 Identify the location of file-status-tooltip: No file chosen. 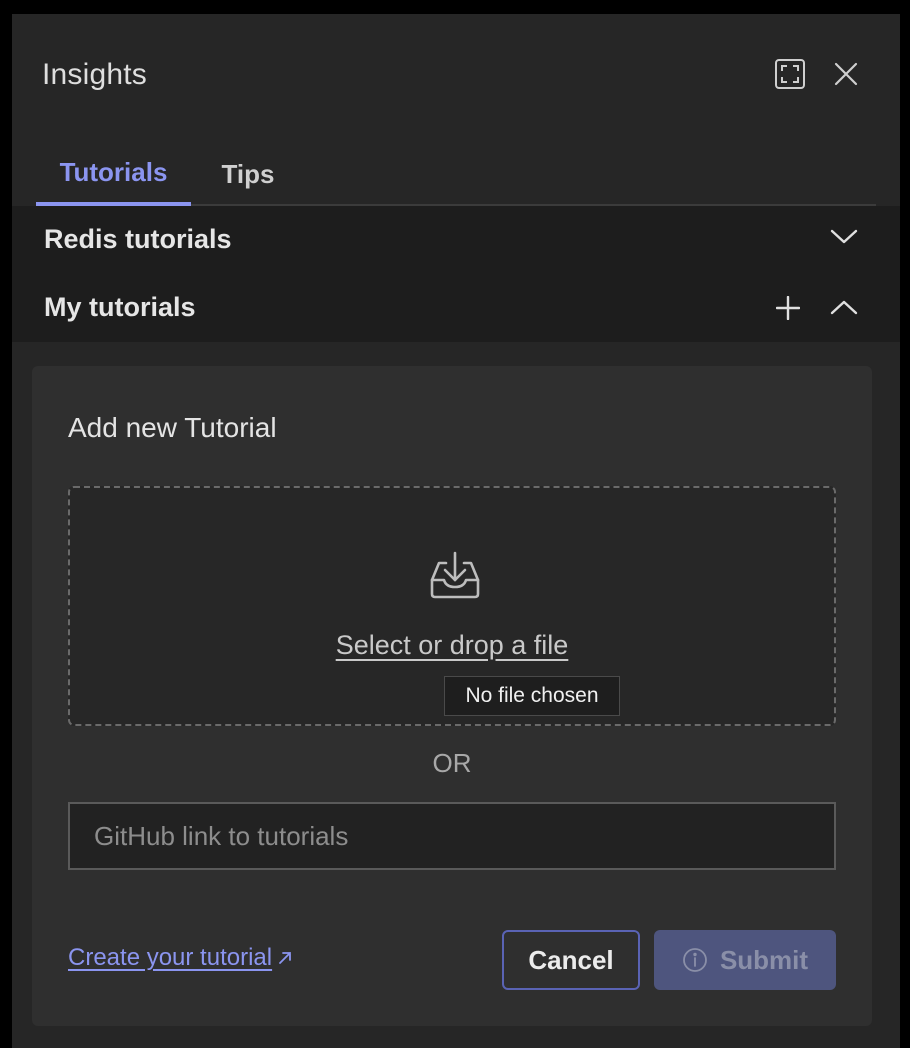
(532, 696).